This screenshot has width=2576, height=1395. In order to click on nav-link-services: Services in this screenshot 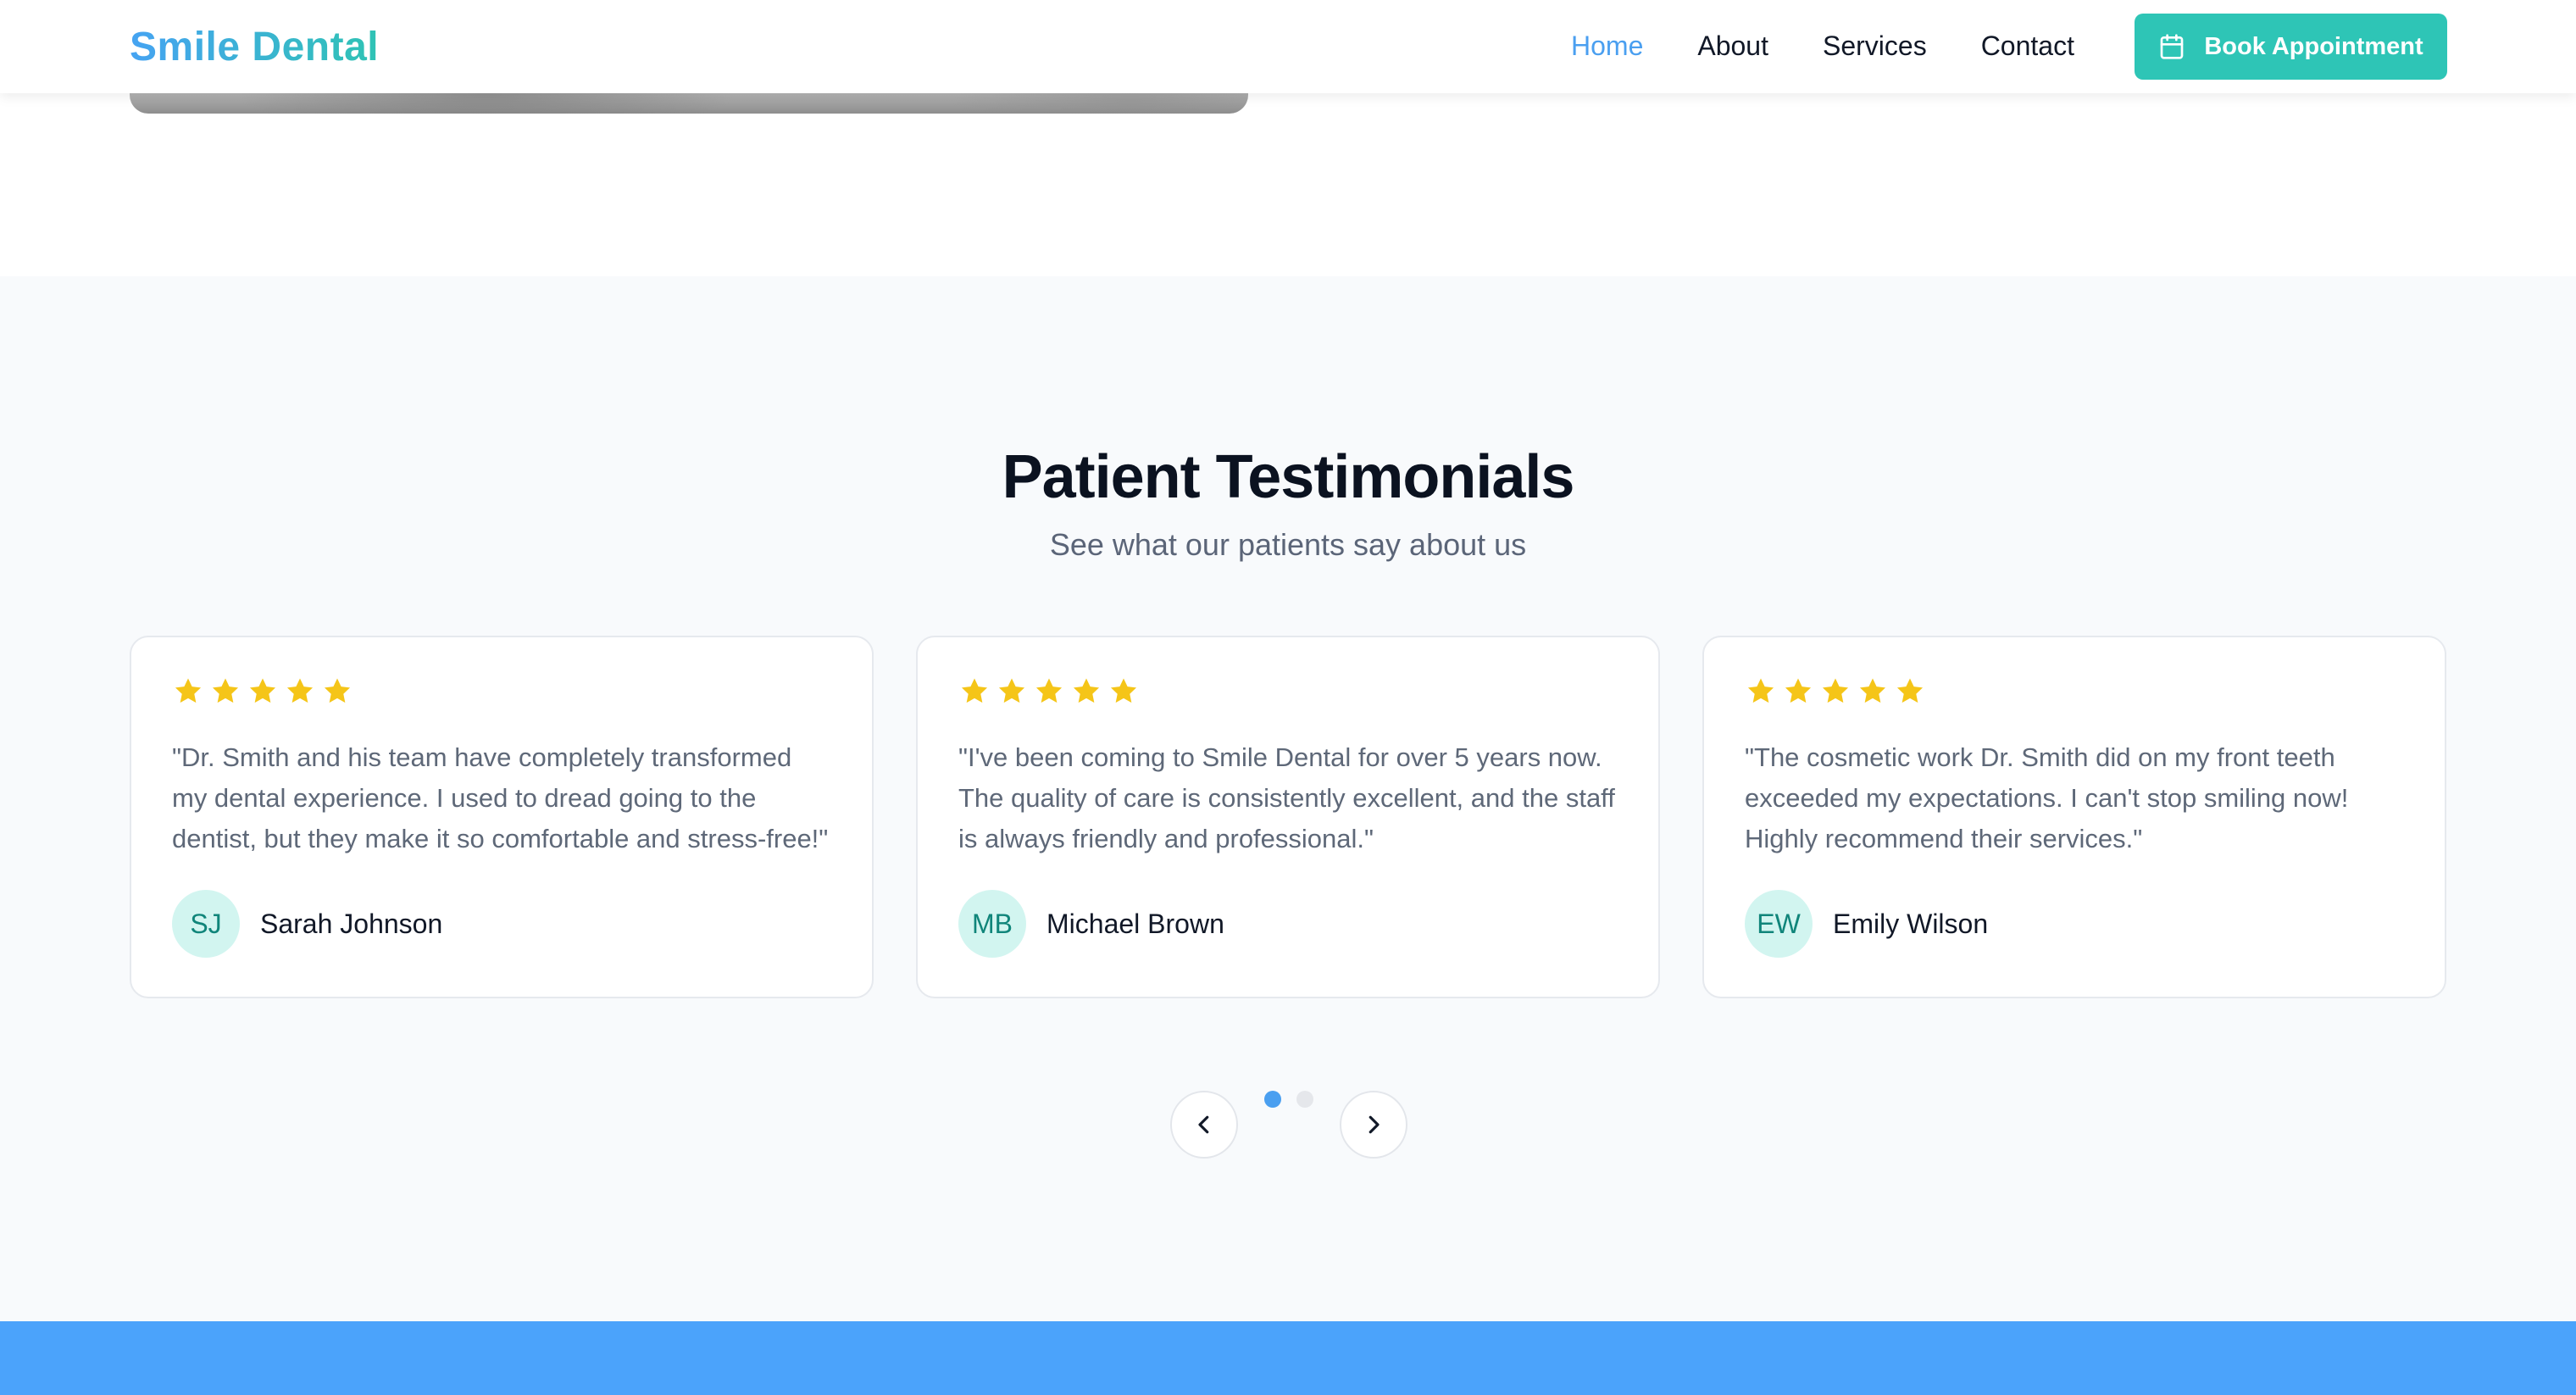, I will do `click(1875, 46)`.